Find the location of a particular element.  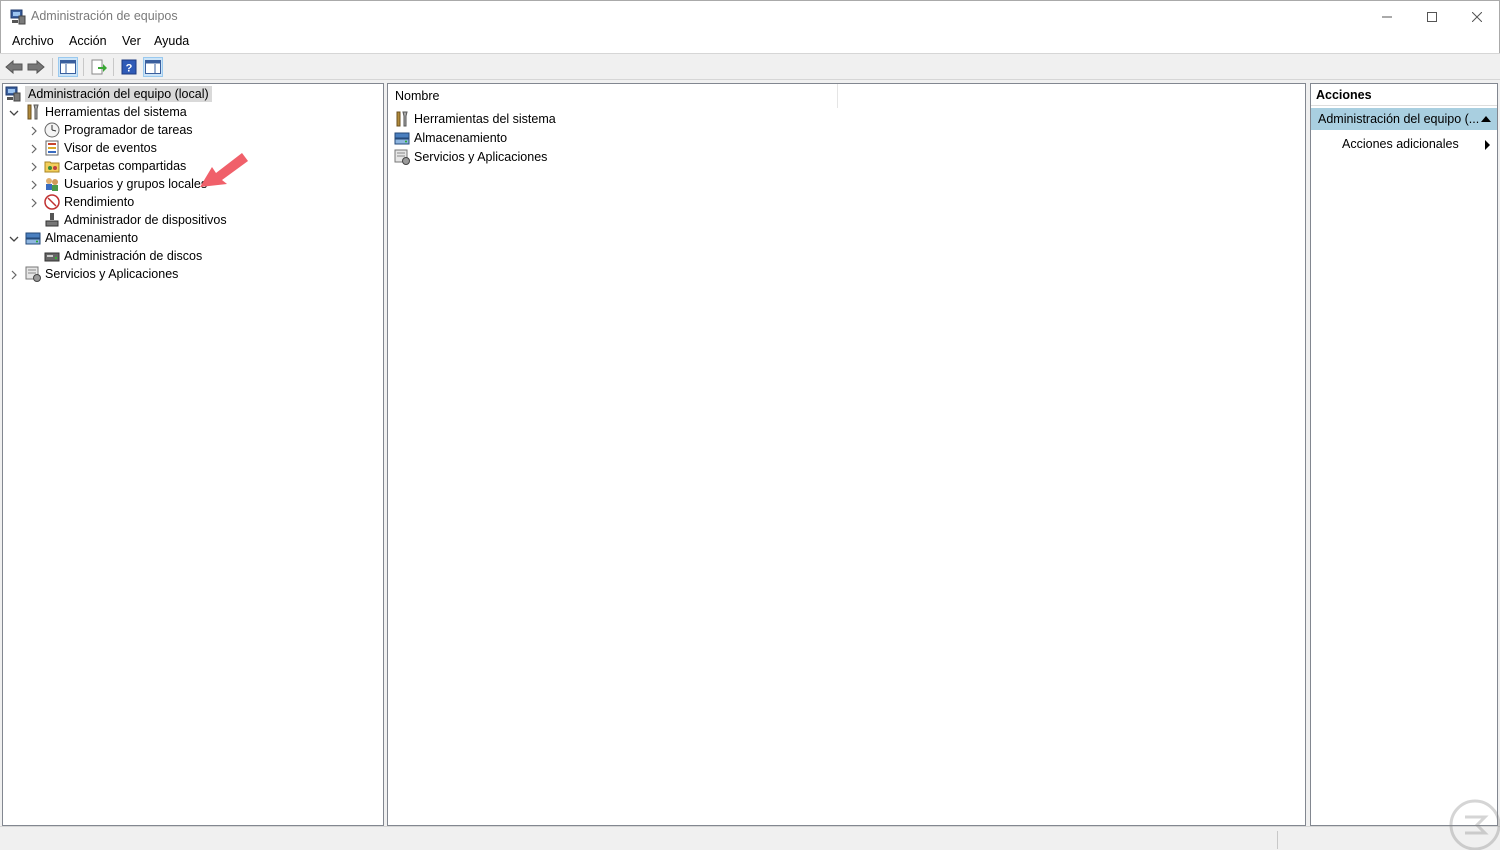

users-groups-icon is located at coordinates (52, 184).